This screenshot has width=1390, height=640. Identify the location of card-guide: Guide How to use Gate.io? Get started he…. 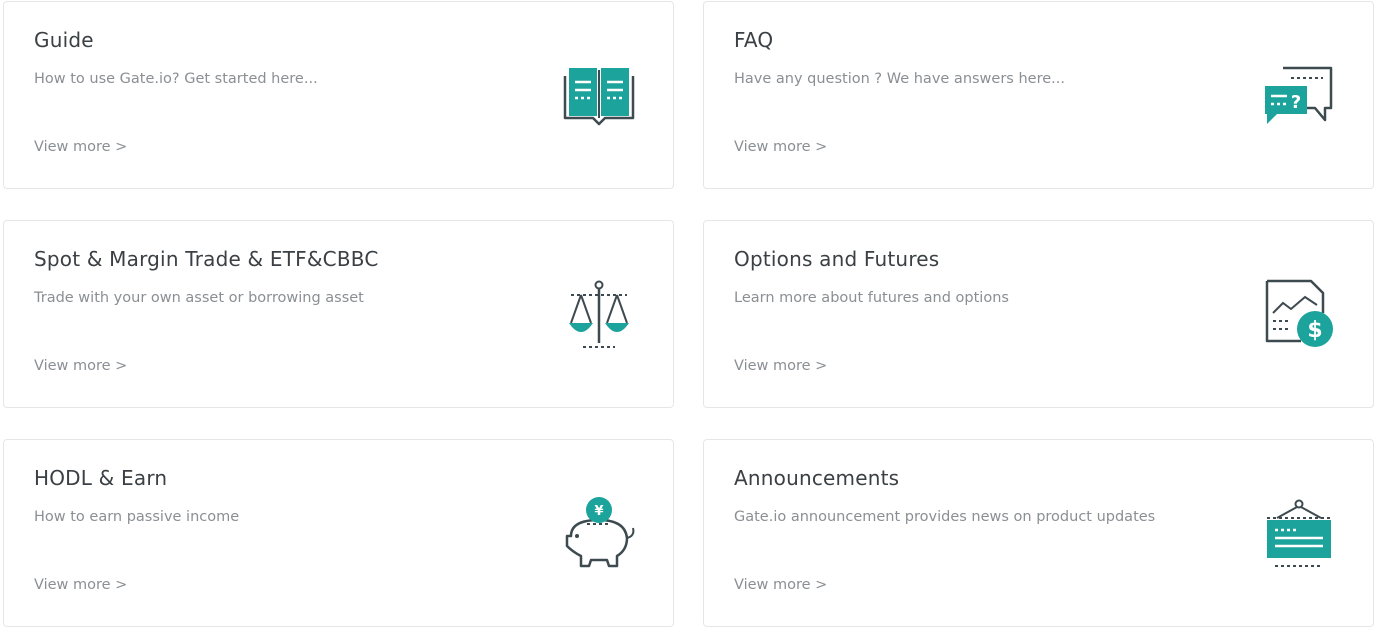
(338, 95).